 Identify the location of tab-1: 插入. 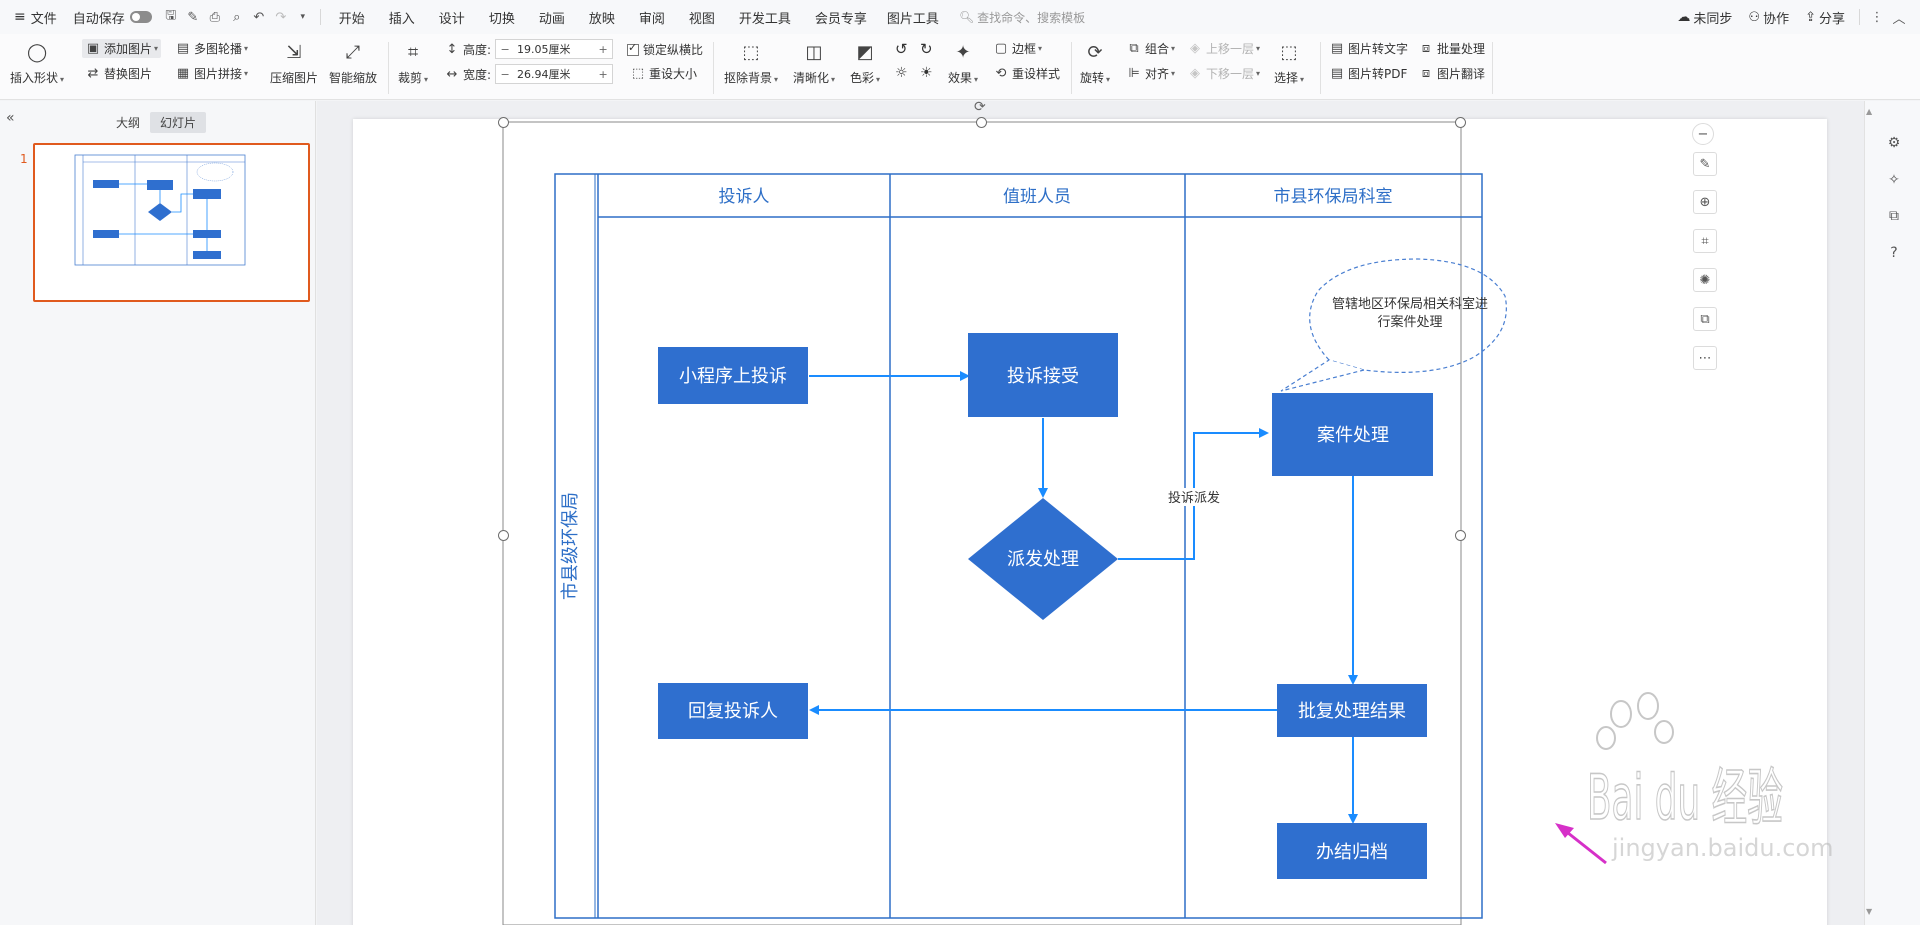
(402, 17).